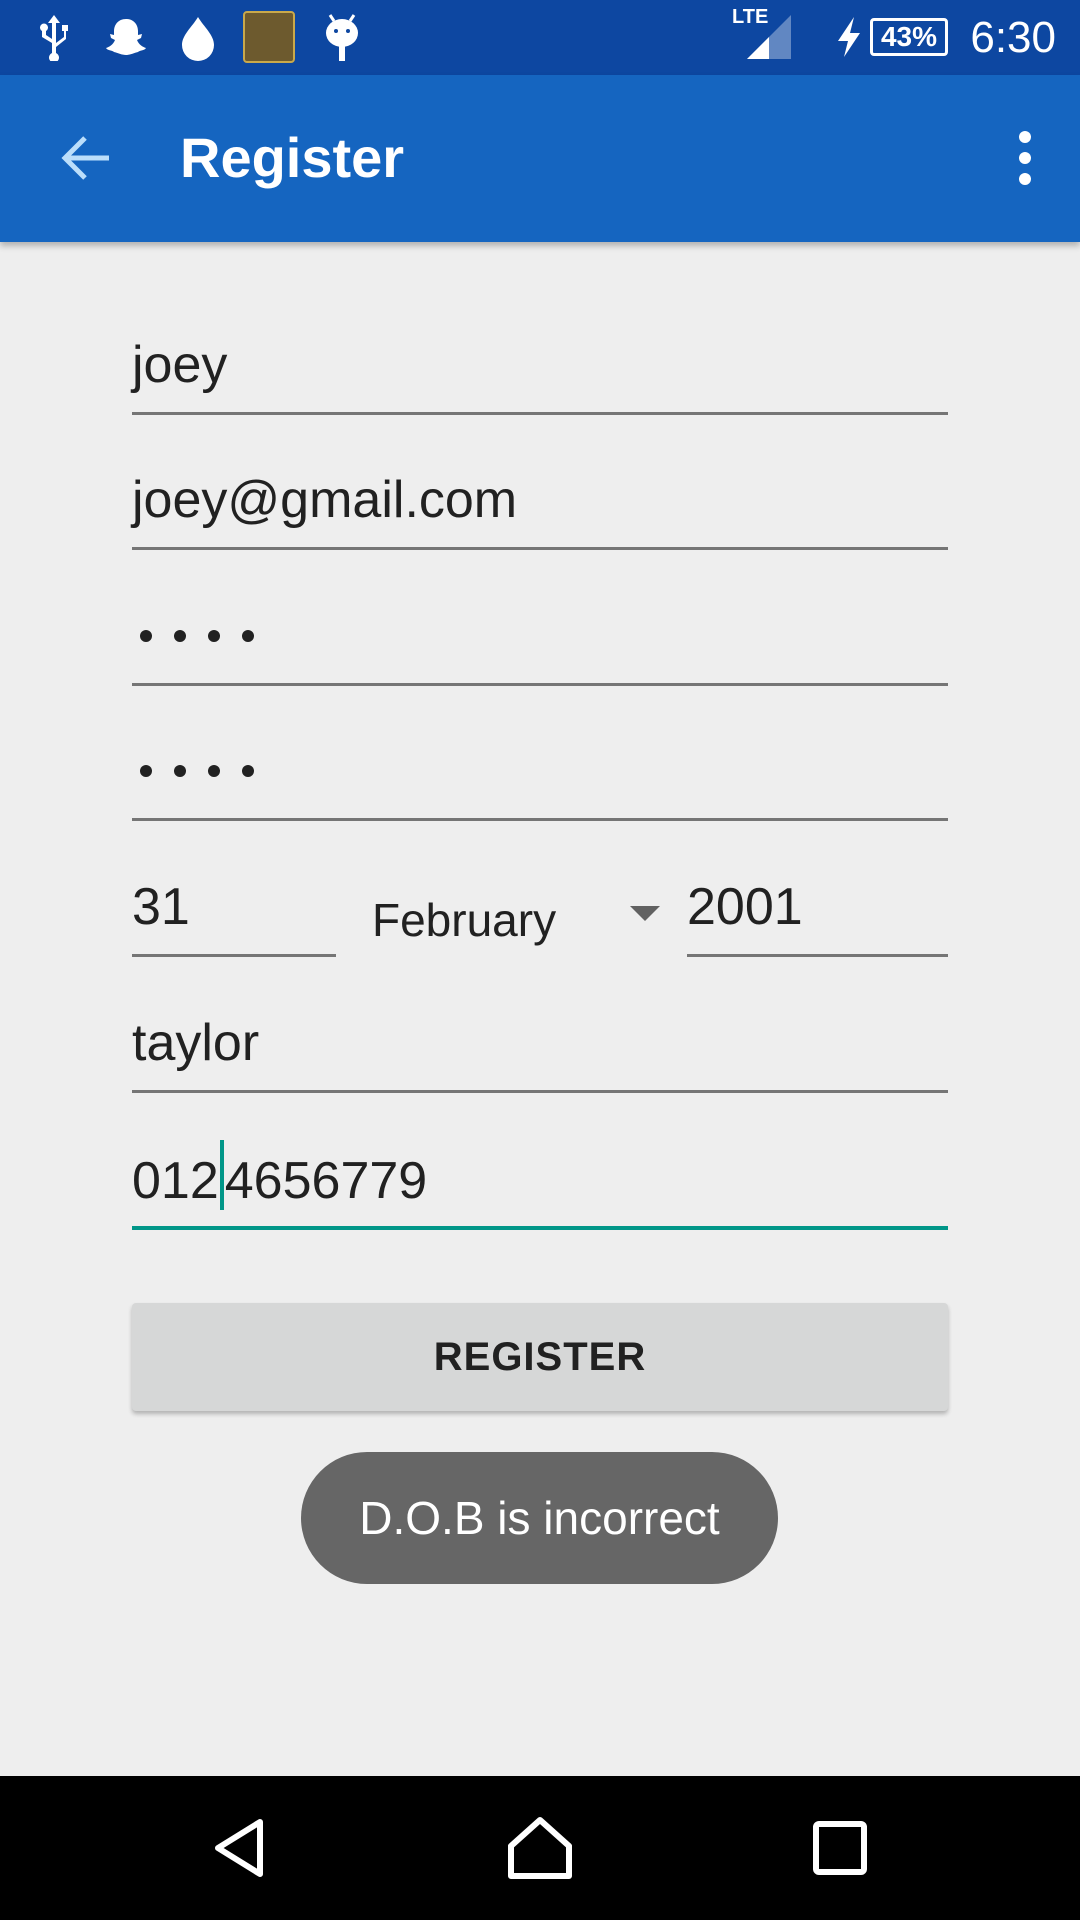 The image size is (1080, 1920). What do you see at coordinates (175, 1181) in the screenshot?
I see `phone-text-before-cursor: 012` at bounding box center [175, 1181].